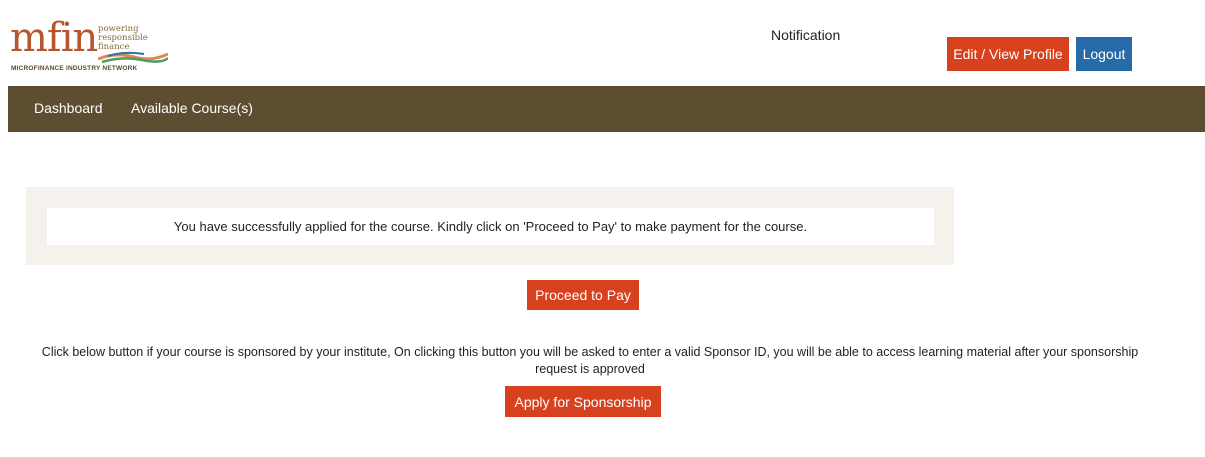 This screenshot has width=1205, height=457. I want to click on nav-item-dashboard: Dashboard, so click(68, 108).